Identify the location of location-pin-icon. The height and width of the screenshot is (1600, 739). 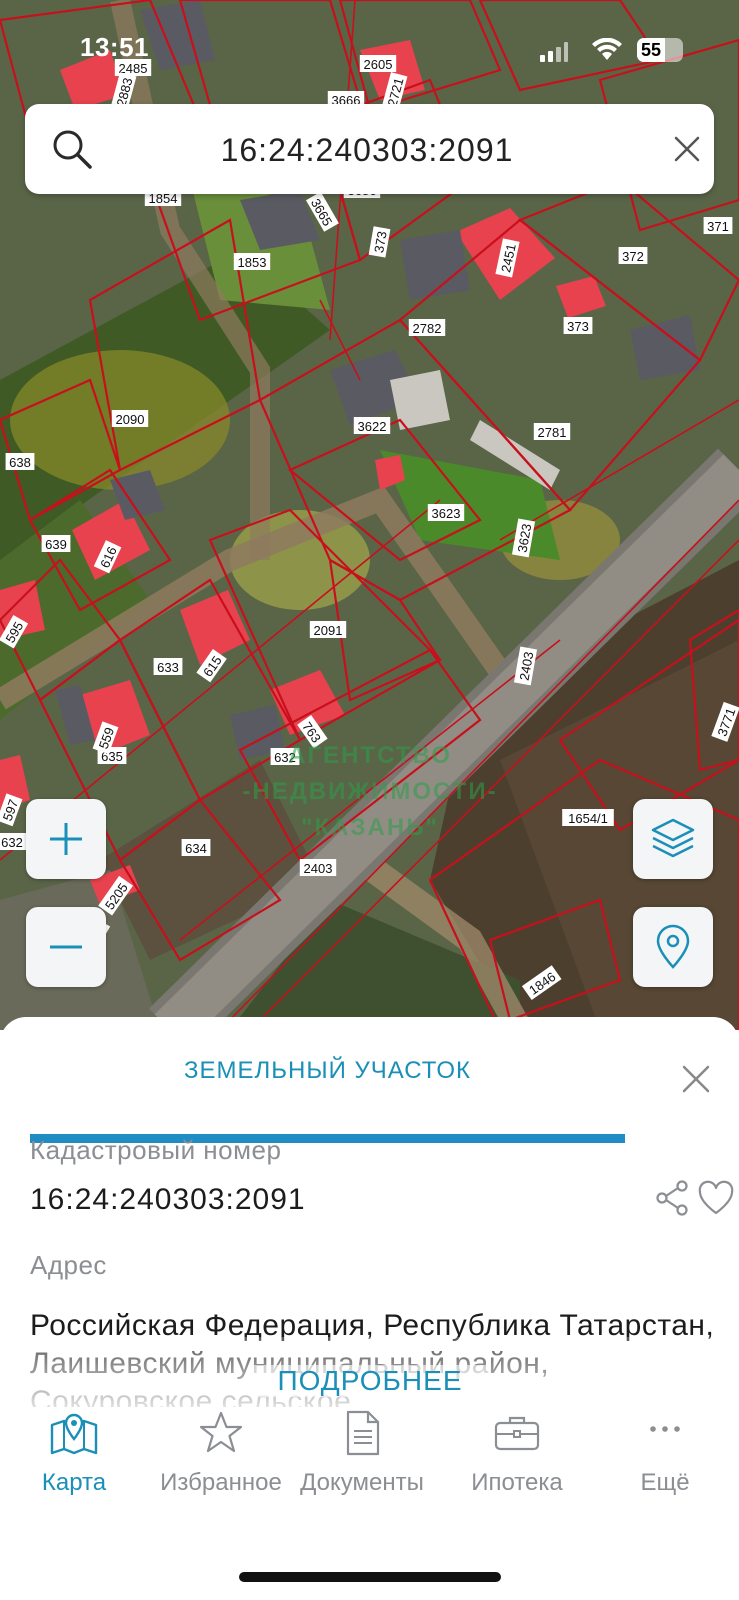
(673, 946).